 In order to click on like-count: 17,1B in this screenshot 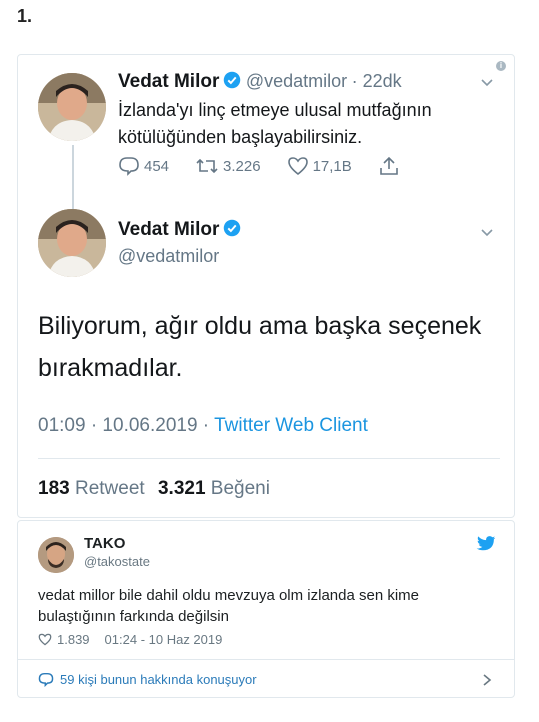, I will do `click(332, 166)`.